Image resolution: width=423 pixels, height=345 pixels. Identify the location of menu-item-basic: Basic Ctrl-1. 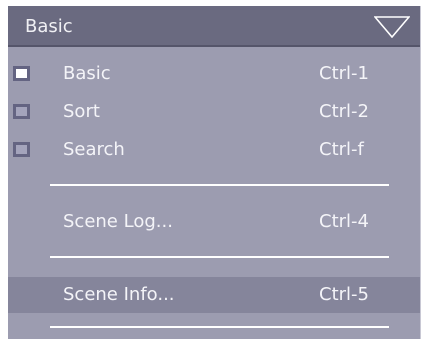
(214, 74).